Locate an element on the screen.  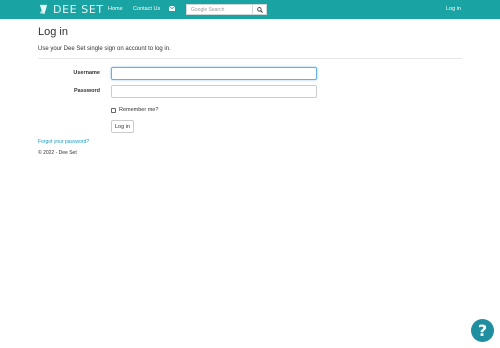
footer-copyright: © 2022 - Dee Set is located at coordinates (57, 153).